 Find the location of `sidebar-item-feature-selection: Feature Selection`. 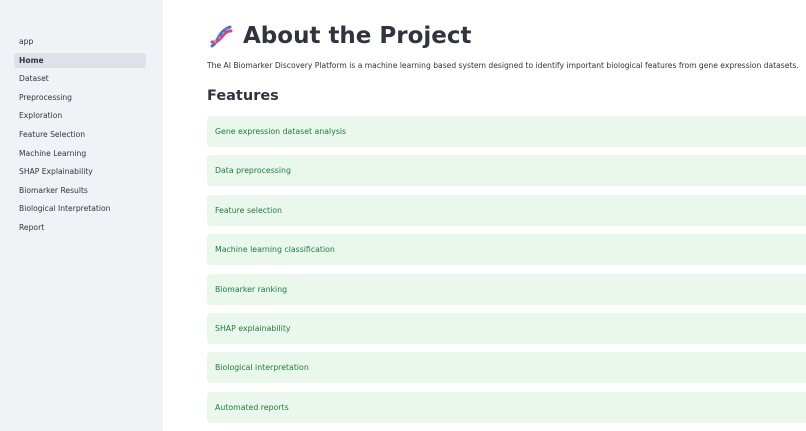

sidebar-item-feature-selection: Feature Selection is located at coordinates (80, 134).